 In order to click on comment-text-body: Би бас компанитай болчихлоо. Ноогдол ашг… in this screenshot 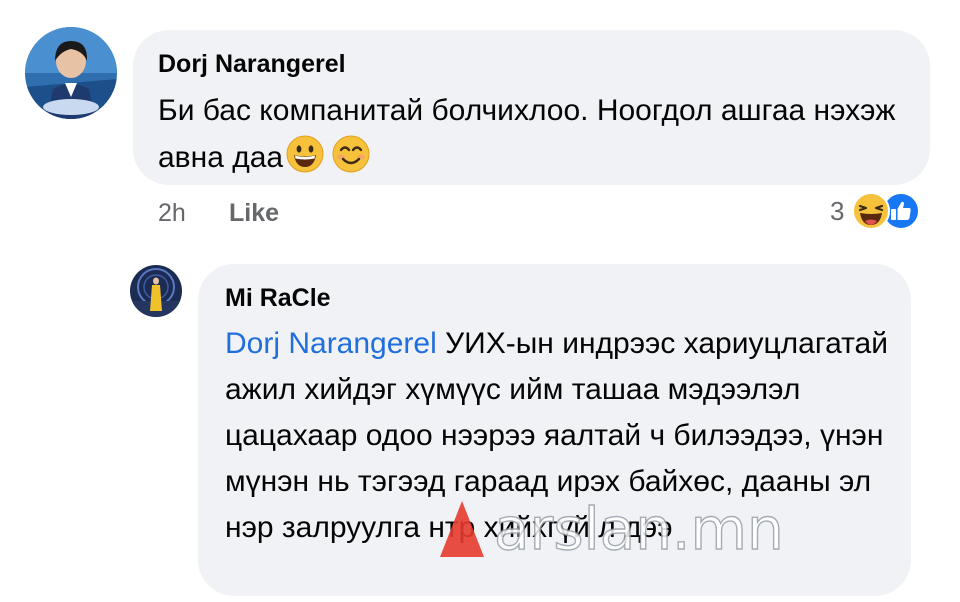, I will do `click(527, 134)`.